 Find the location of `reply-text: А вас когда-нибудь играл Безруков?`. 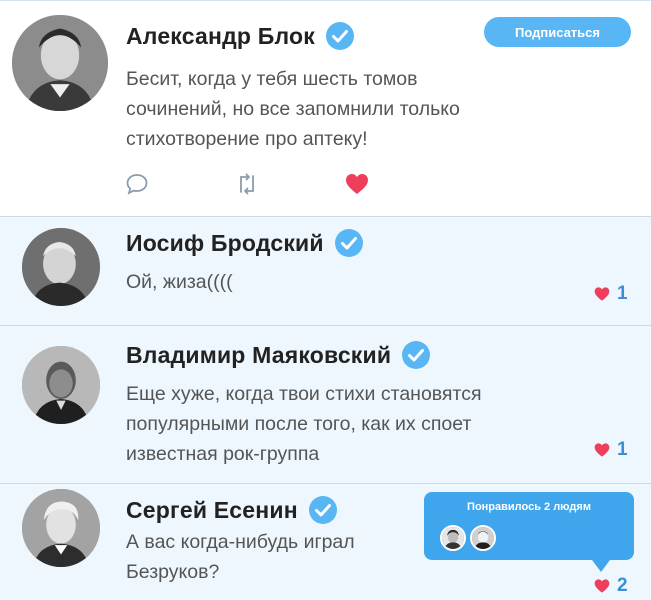

reply-text: А вас когда-нибудь играл Безруков? is located at coordinates (240, 557).